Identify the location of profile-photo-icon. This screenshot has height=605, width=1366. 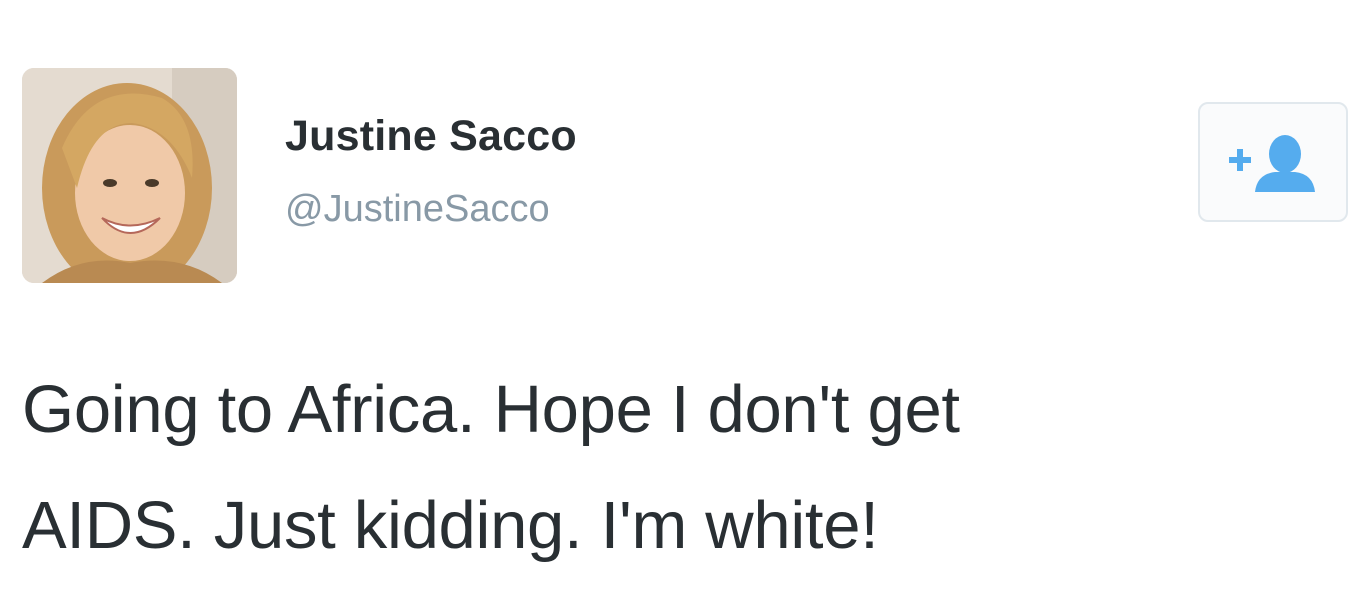
(129, 175).